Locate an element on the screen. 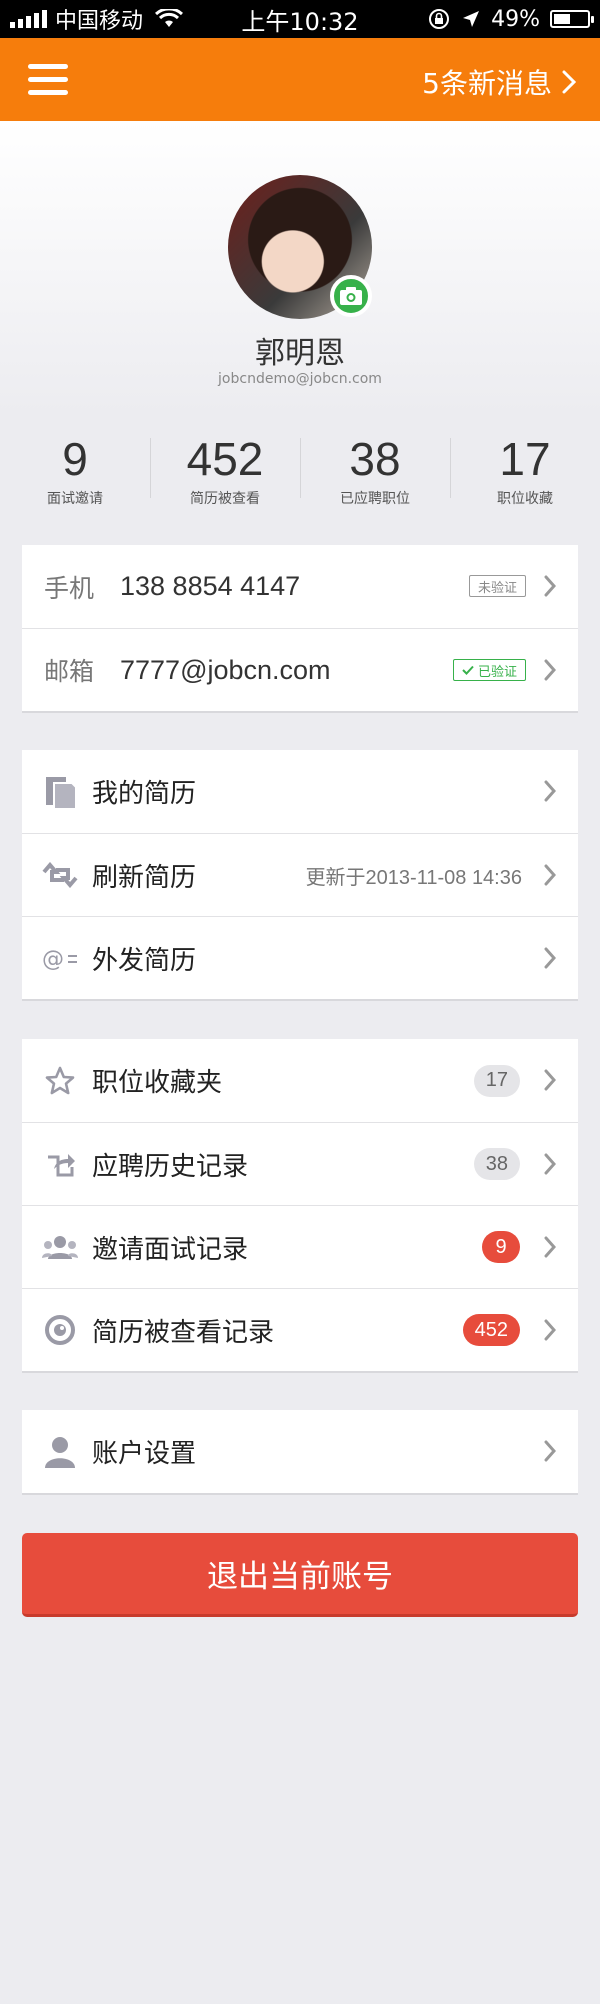 Image resolution: width=600 pixels, height=2004 pixels. job-favorites-row: 职位收藏夹 17 is located at coordinates (300, 1080).